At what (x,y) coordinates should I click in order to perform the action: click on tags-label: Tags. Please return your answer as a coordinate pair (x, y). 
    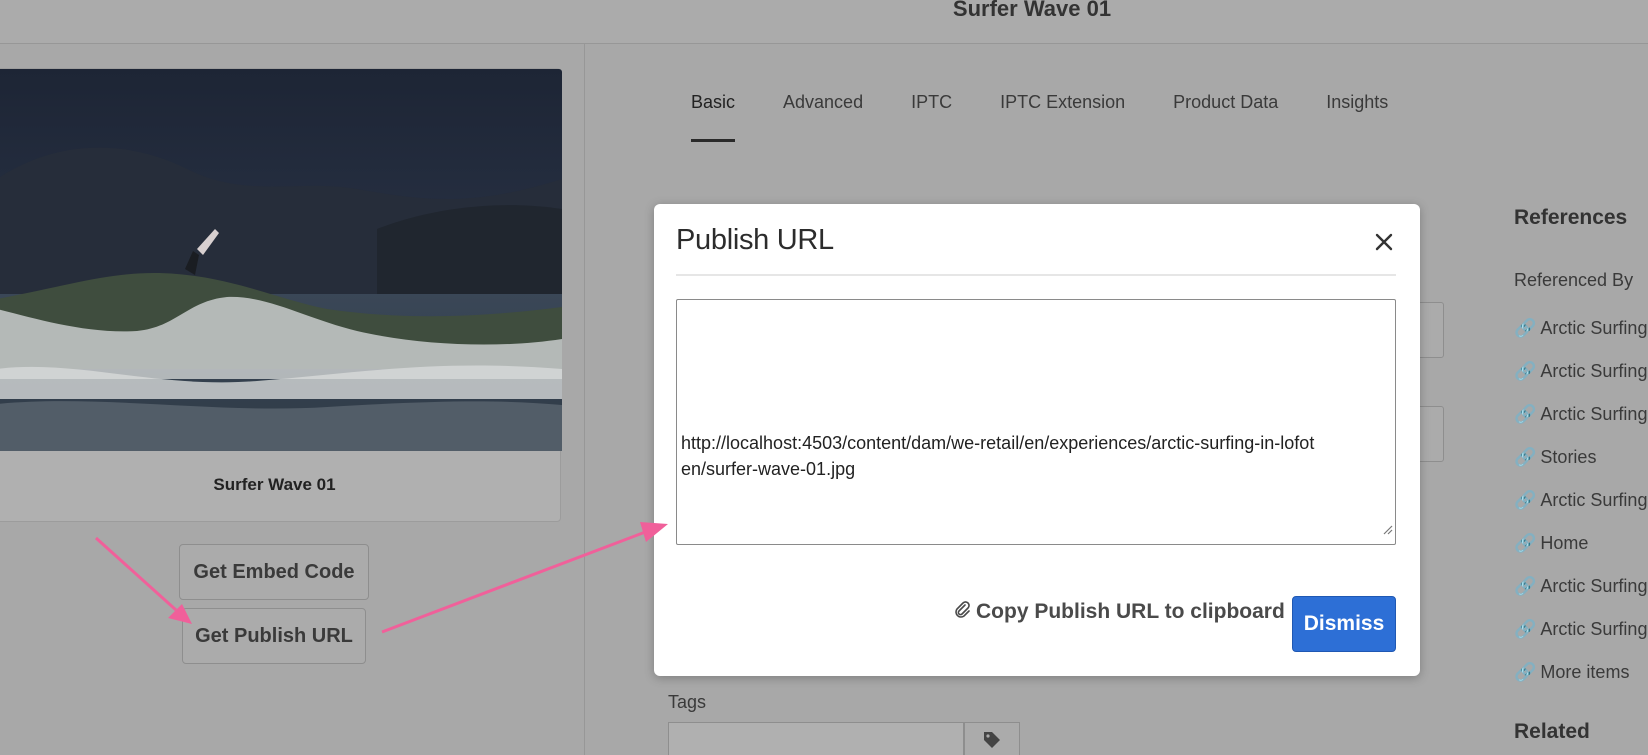
    Looking at the image, I should click on (687, 702).